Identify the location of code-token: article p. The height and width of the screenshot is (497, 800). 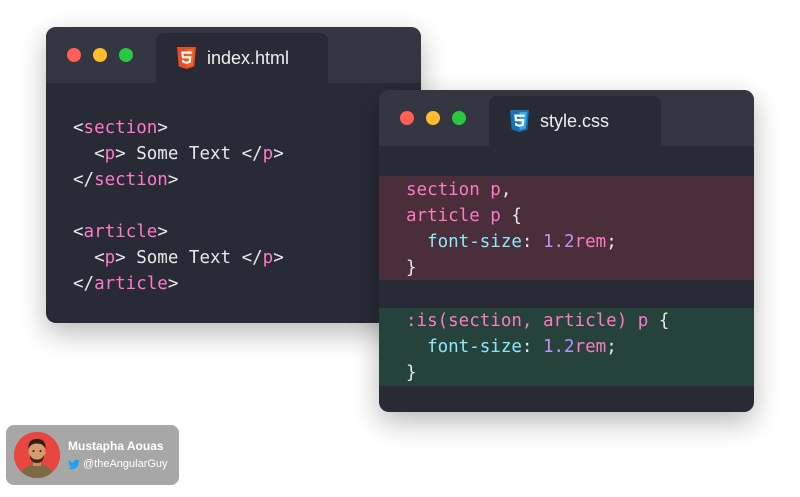
(453, 216).